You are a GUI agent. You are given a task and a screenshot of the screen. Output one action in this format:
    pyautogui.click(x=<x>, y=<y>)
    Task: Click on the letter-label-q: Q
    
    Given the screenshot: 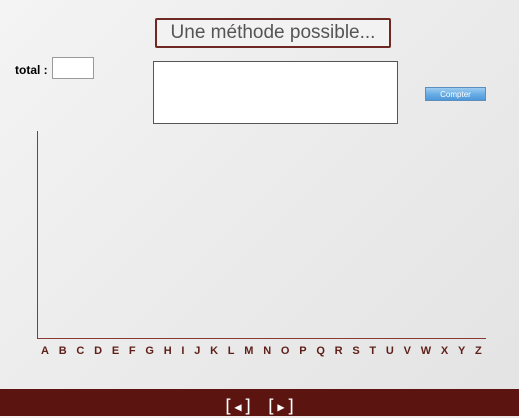 What is the action you would take?
    pyautogui.click(x=320, y=351)
    